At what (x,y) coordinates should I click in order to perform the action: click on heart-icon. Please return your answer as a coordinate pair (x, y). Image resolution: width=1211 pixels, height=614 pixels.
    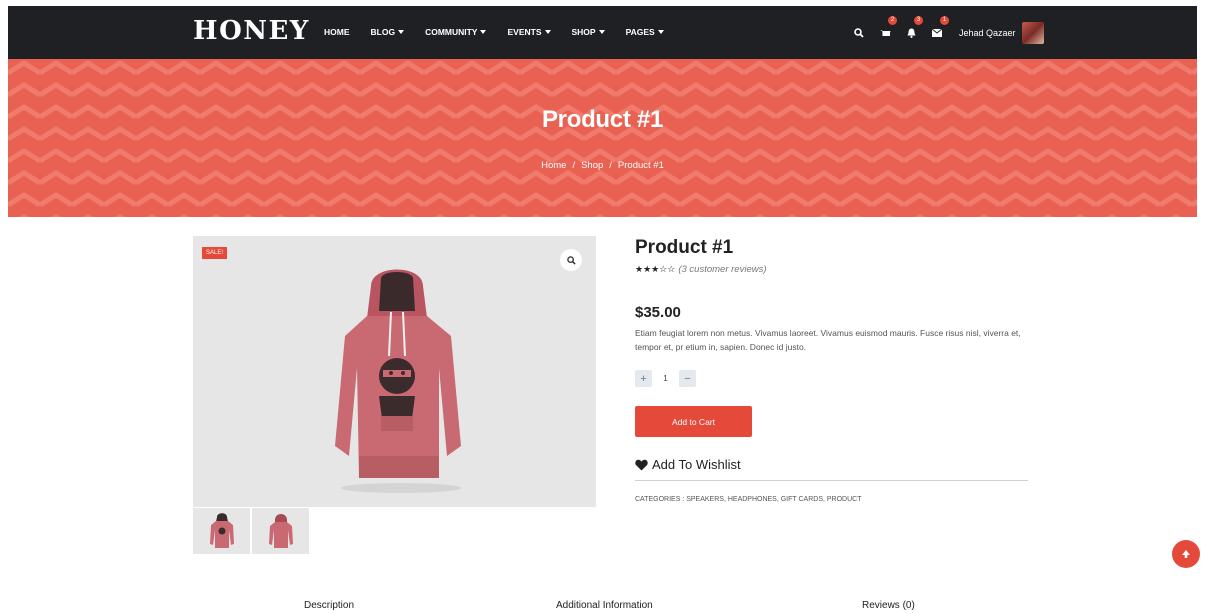
    Looking at the image, I should click on (641, 464).